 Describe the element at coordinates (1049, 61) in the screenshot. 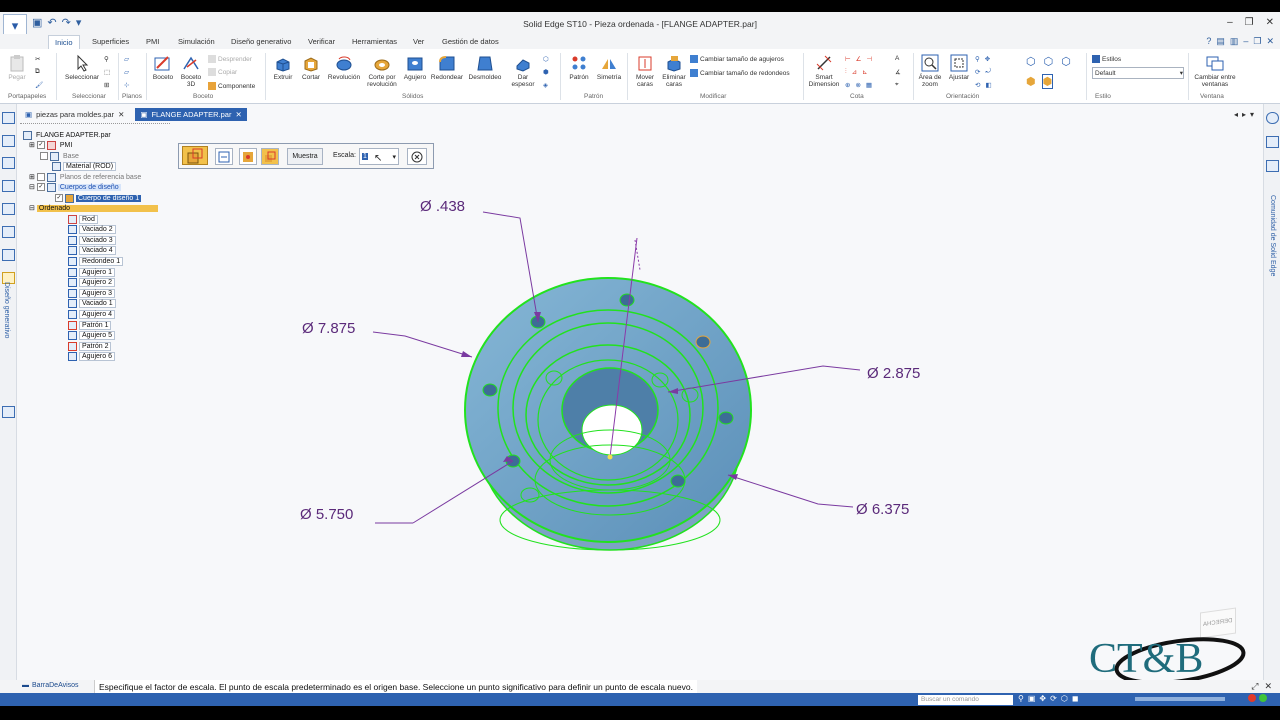

I see `front-view-icon: ⬡` at that location.